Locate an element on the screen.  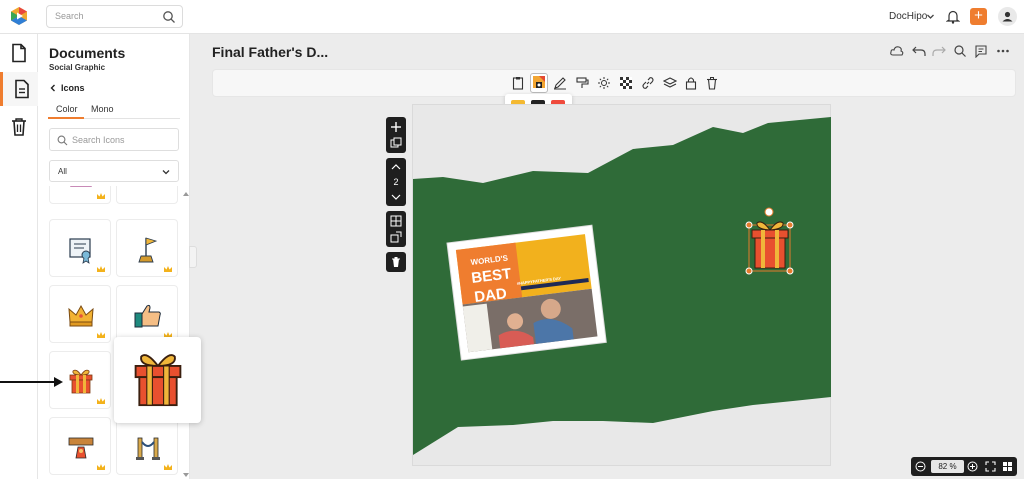
lock-icon is located at coordinates (691, 83).